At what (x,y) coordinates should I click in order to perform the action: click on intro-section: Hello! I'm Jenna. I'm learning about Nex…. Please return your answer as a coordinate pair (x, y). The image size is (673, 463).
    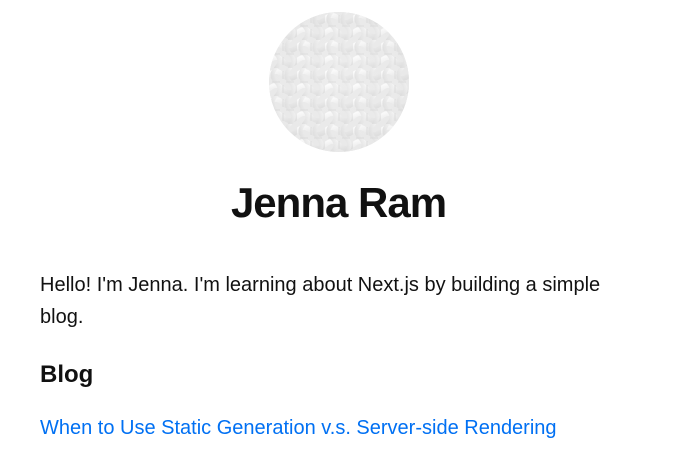
    Looking at the image, I should click on (338, 301).